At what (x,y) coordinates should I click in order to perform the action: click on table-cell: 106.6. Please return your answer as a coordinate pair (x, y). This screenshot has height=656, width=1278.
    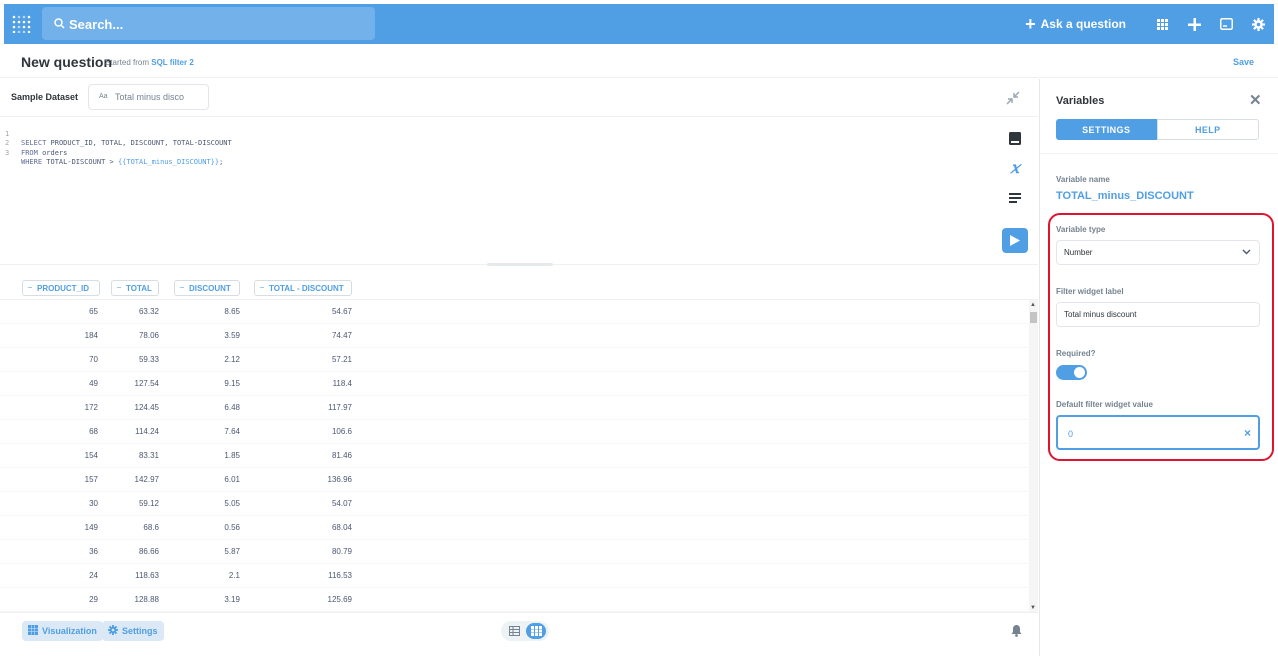
    Looking at the image, I should click on (342, 431).